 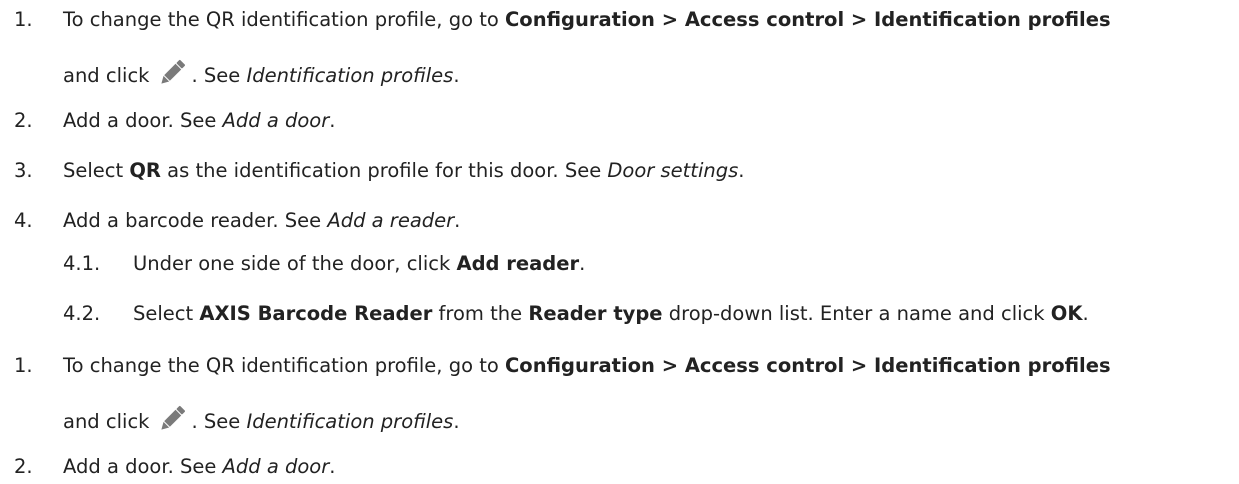 I want to click on link-add-a-reader: Add a reader, so click(x=390, y=220).